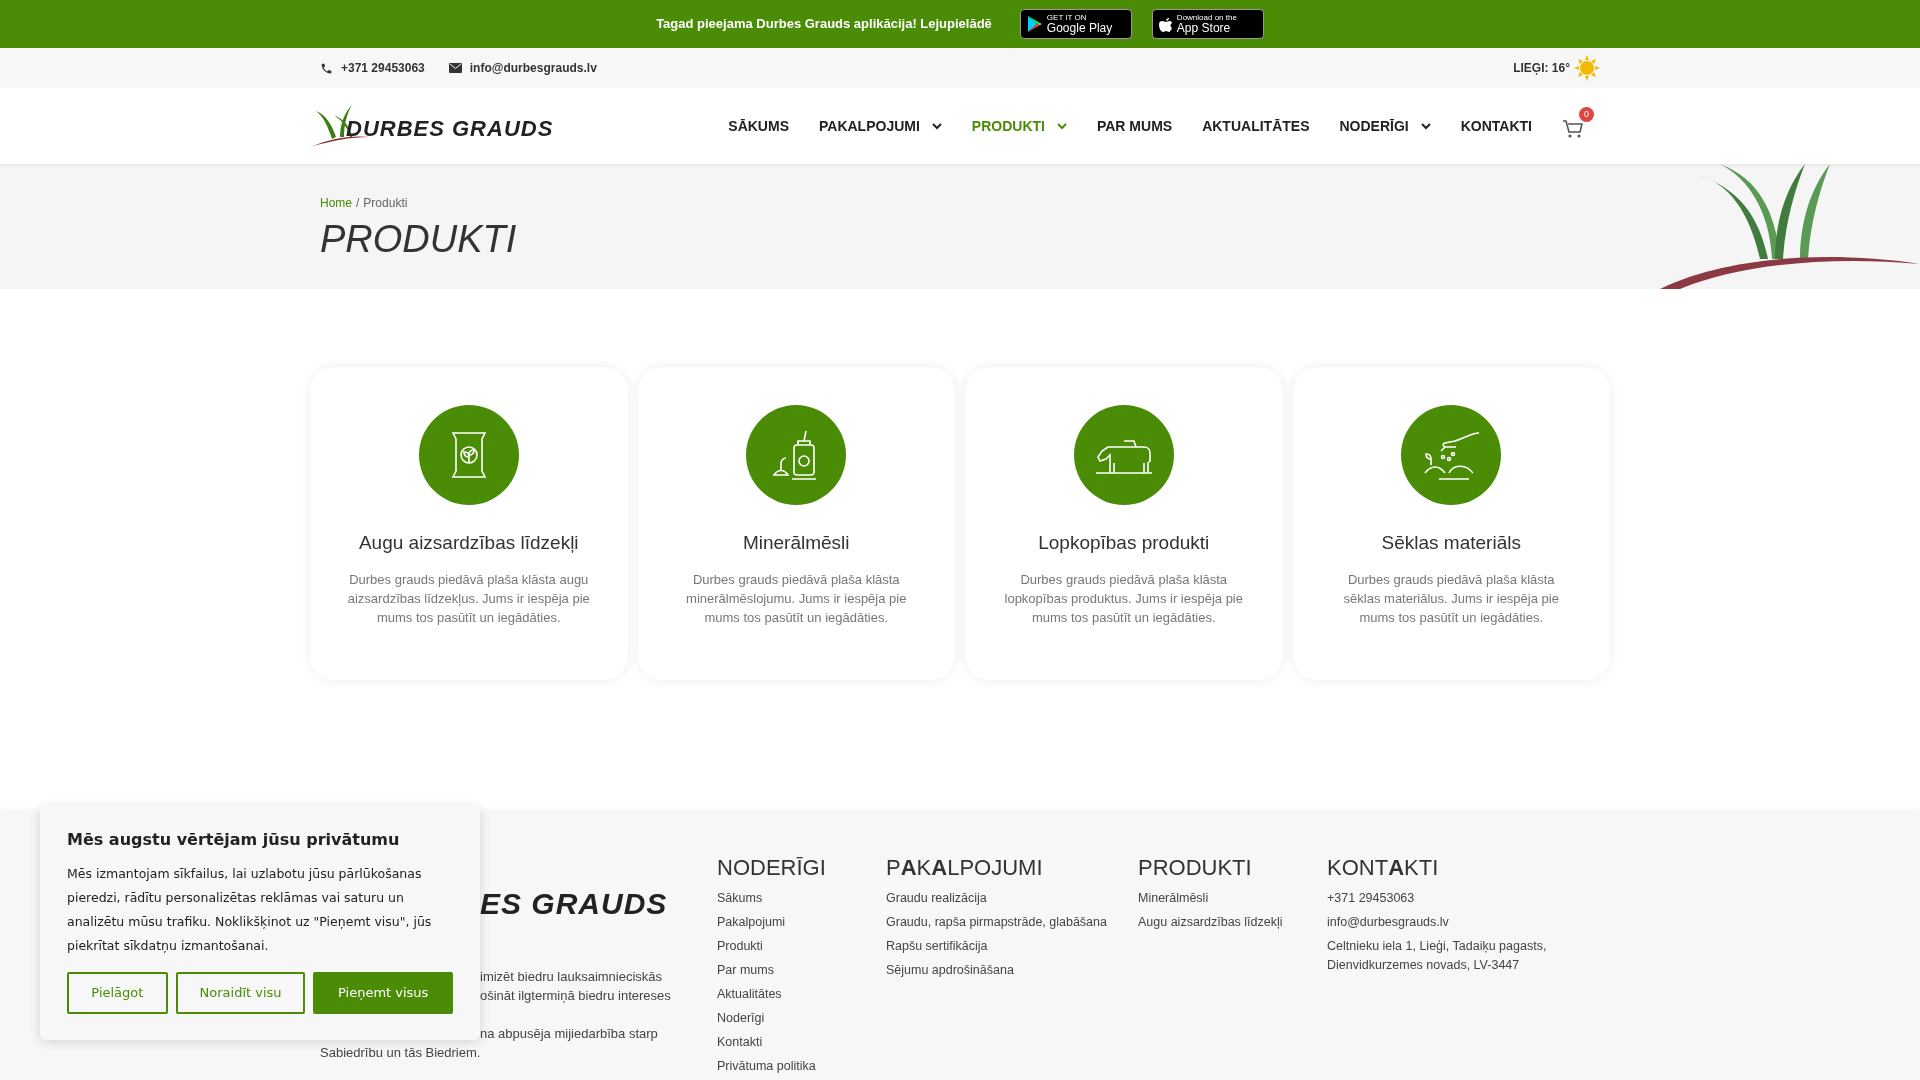  Describe the element at coordinates (801, 970) in the screenshot. I see `footer-link: Par mums` at that location.